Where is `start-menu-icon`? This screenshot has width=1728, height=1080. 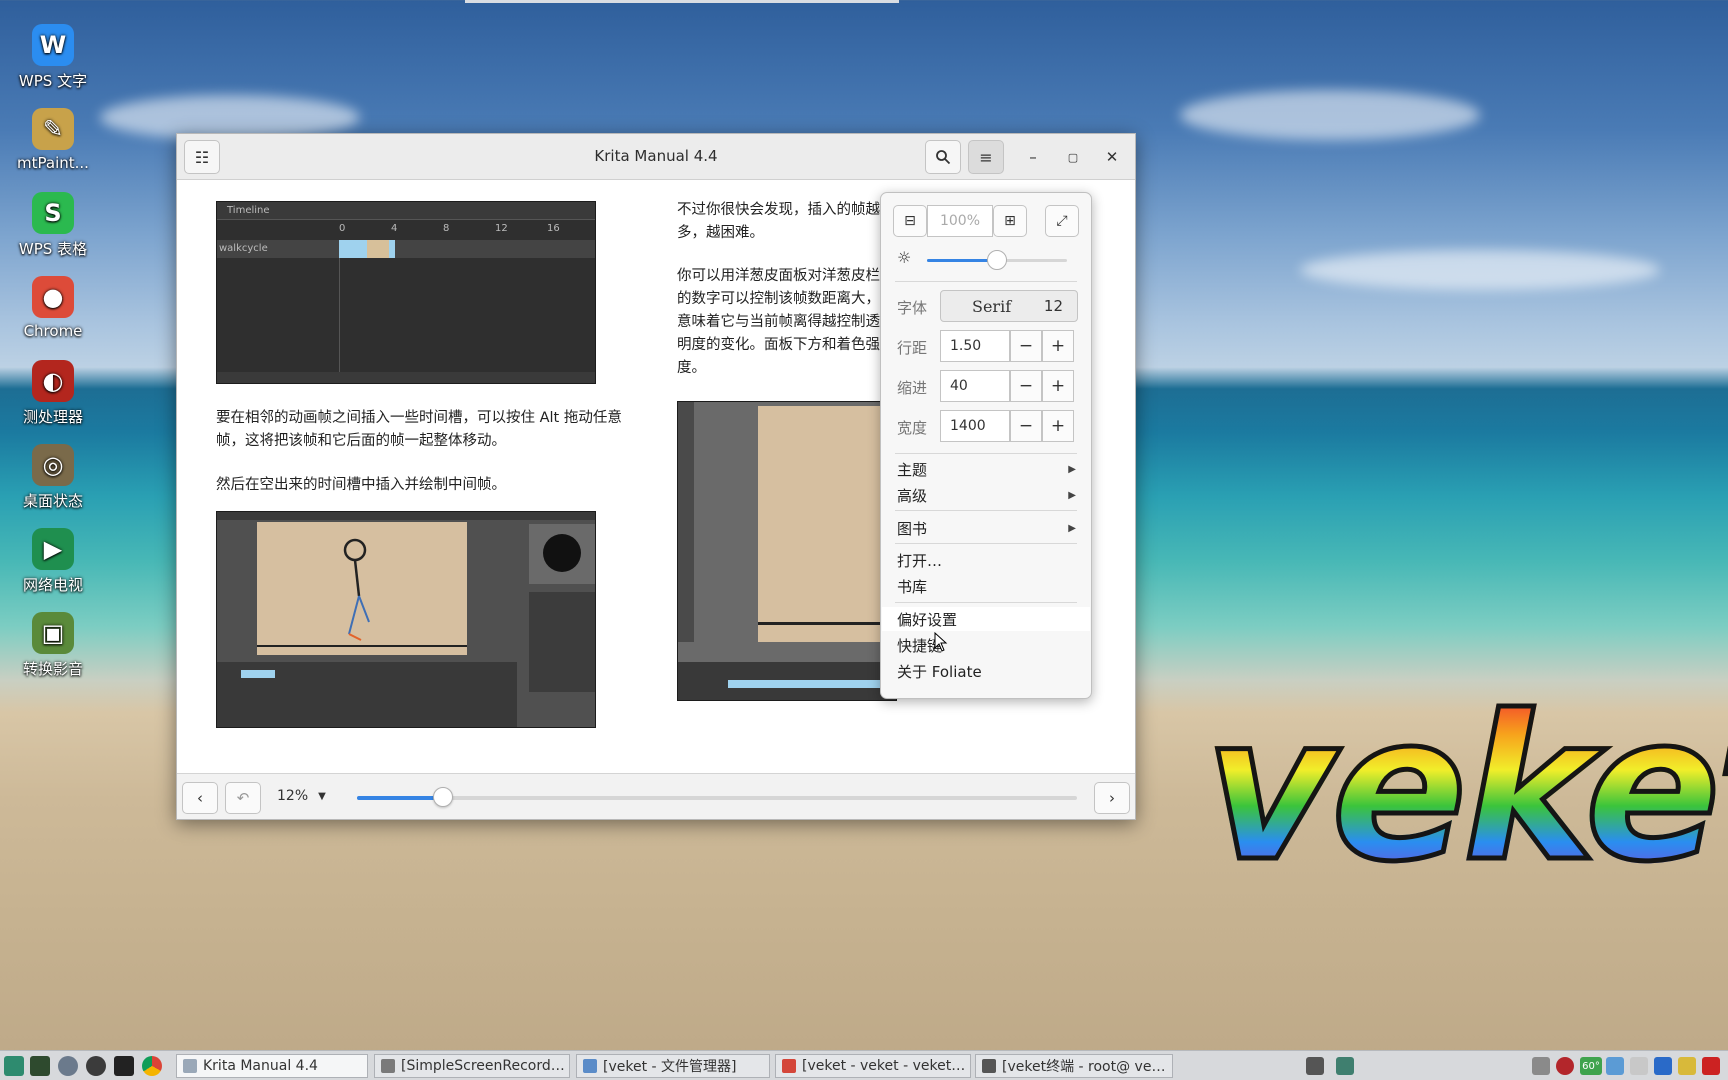
start-menu-icon is located at coordinates (14, 1066).